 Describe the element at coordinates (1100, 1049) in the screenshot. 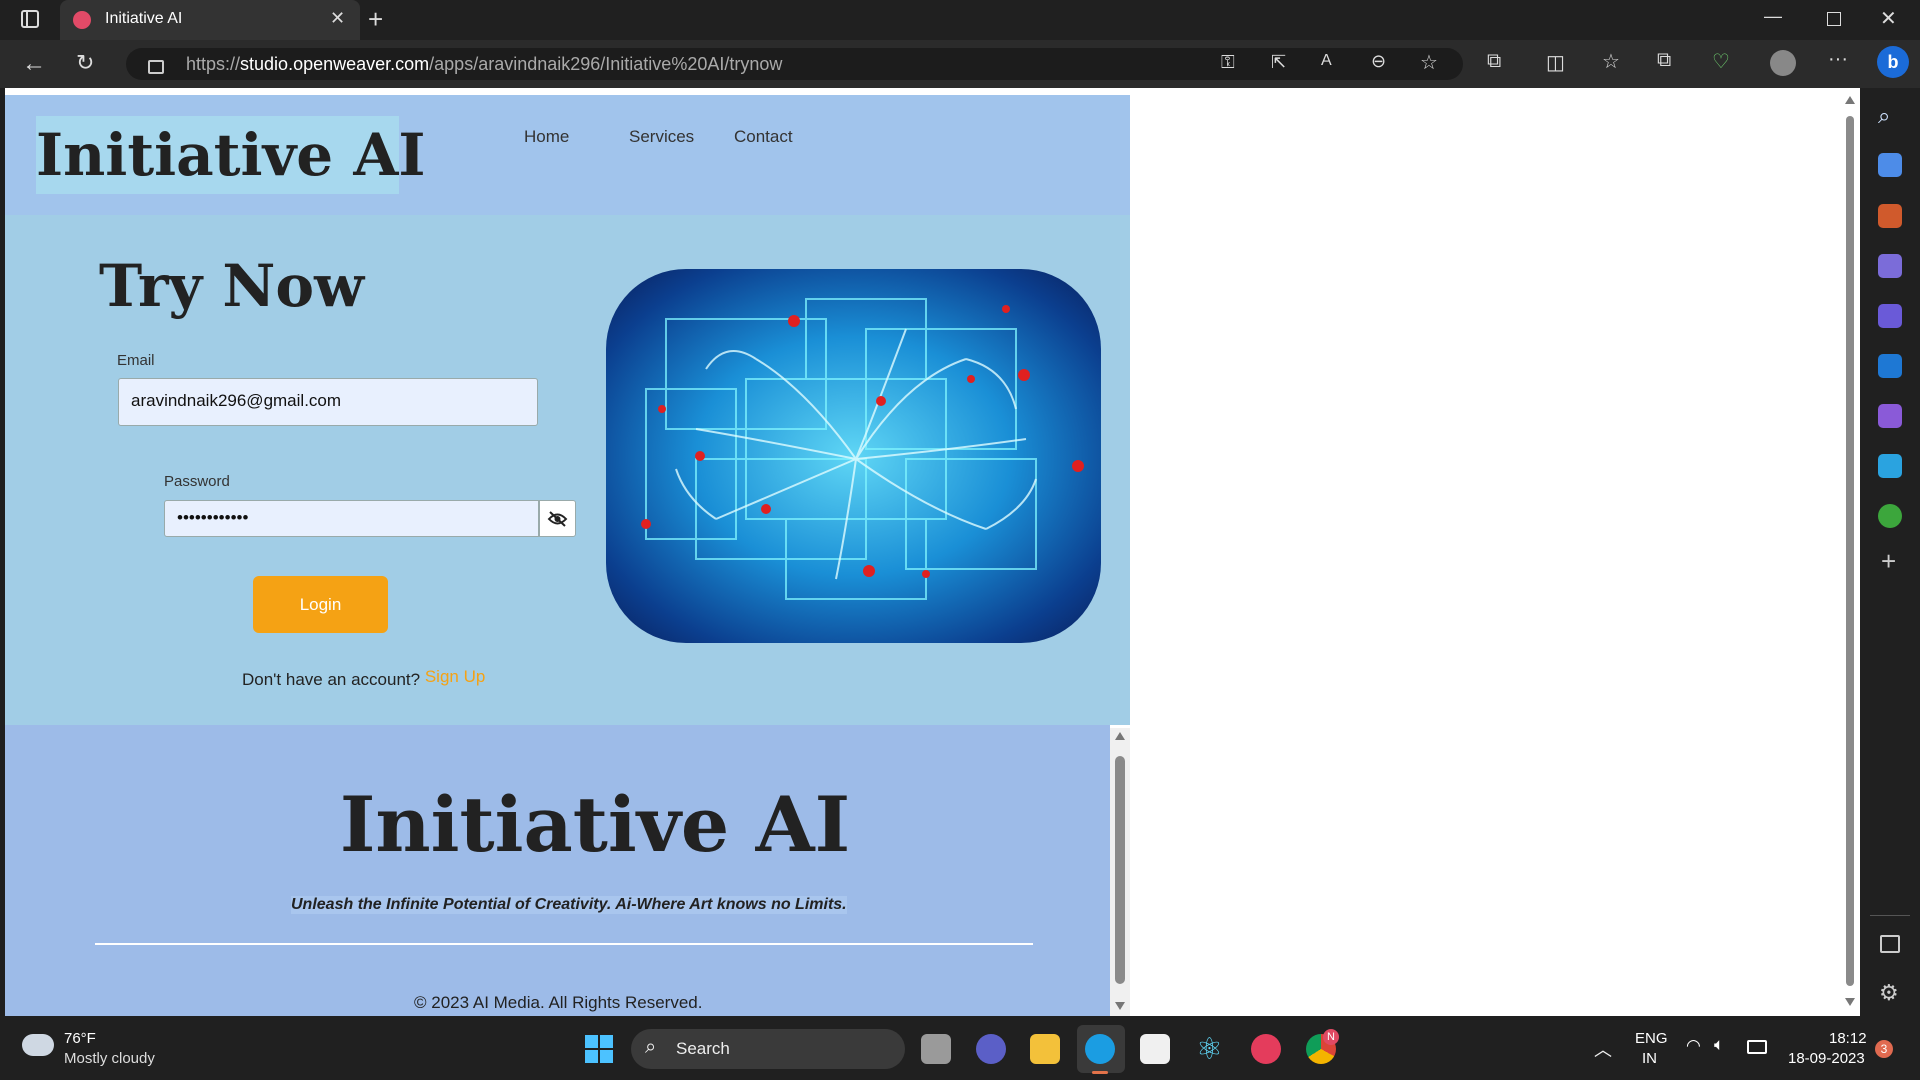

I see `edge-icon` at that location.